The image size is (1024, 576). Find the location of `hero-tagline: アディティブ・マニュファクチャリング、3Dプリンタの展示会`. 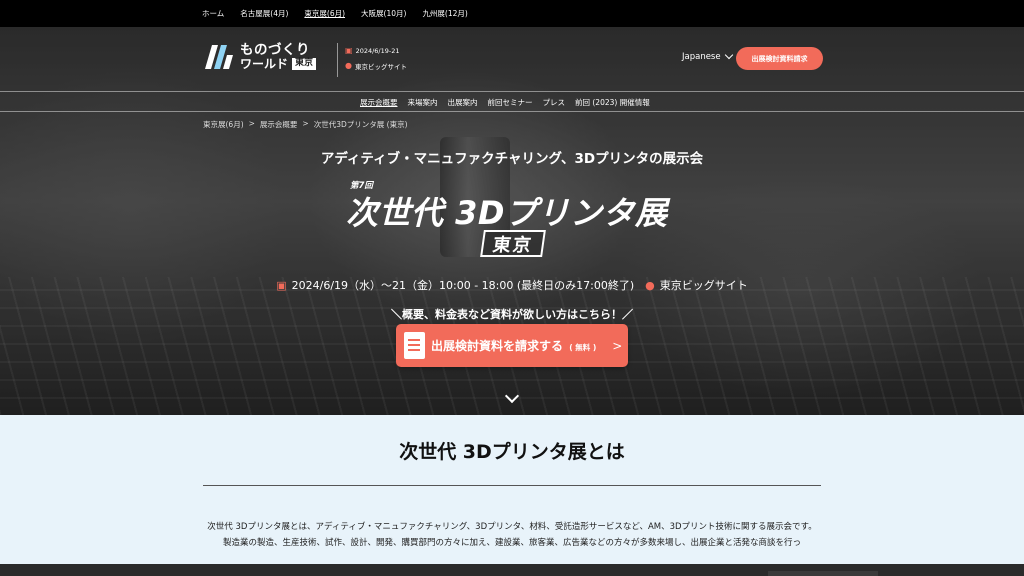

hero-tagline: アディティブ・マニュファクチャリング、3Dプリンタの展示会 is located at coordinates (512, 159).